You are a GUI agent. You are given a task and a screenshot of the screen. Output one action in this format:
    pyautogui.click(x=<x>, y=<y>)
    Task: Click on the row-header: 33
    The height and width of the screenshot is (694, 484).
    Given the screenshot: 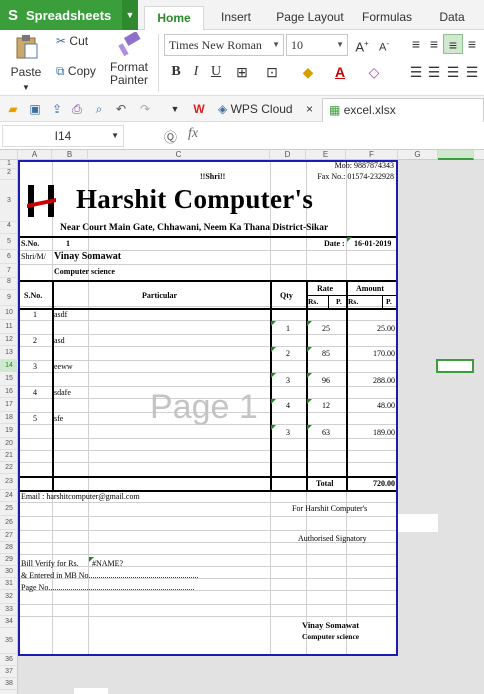 What is the action you would take?
    pyautogui.click(x=9, y=610)
    